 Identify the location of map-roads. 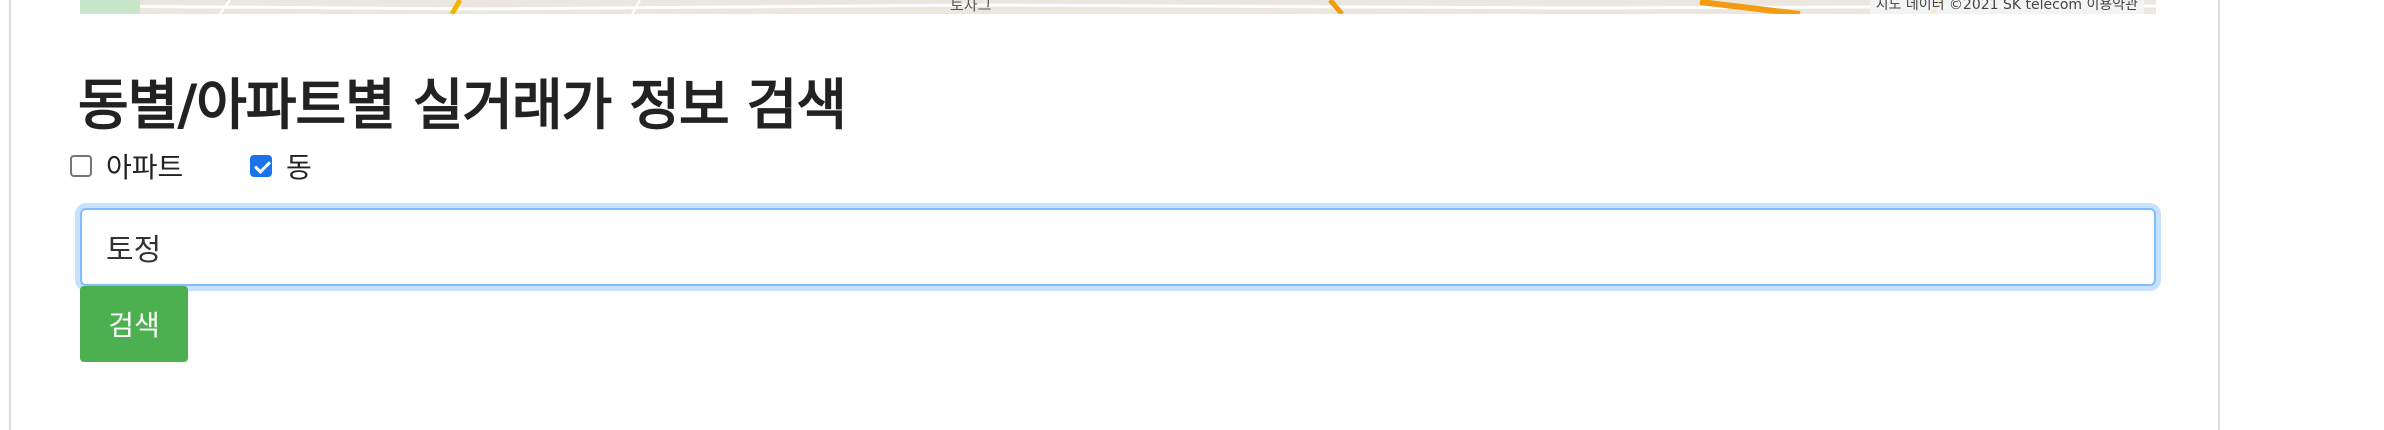
(1118, 7).